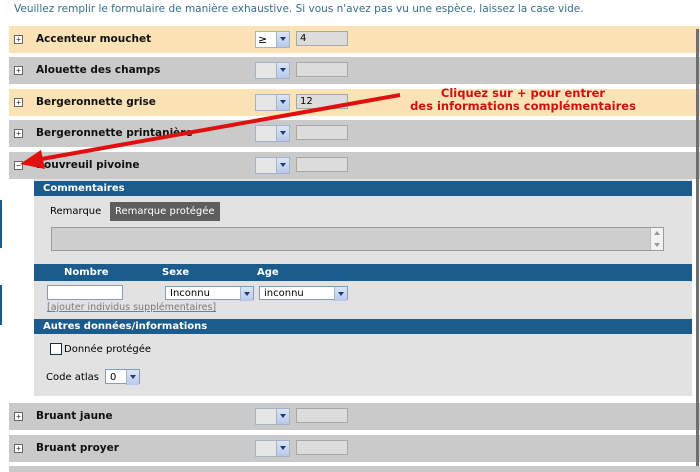  Describe the element at coordinates (363, 326) in the screenshot. I see `other-data-header: Autres données/informations` at that location.